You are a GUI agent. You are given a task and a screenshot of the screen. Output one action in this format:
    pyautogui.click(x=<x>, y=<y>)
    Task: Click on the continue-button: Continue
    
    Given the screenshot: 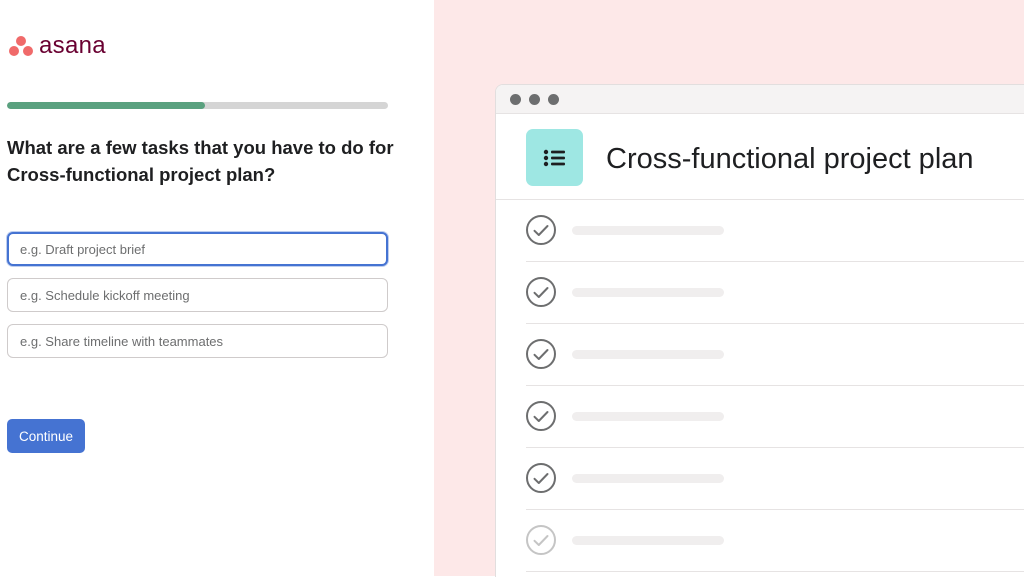 What is the action you would take?
    pyautogui.click(x=46, y=436)
    